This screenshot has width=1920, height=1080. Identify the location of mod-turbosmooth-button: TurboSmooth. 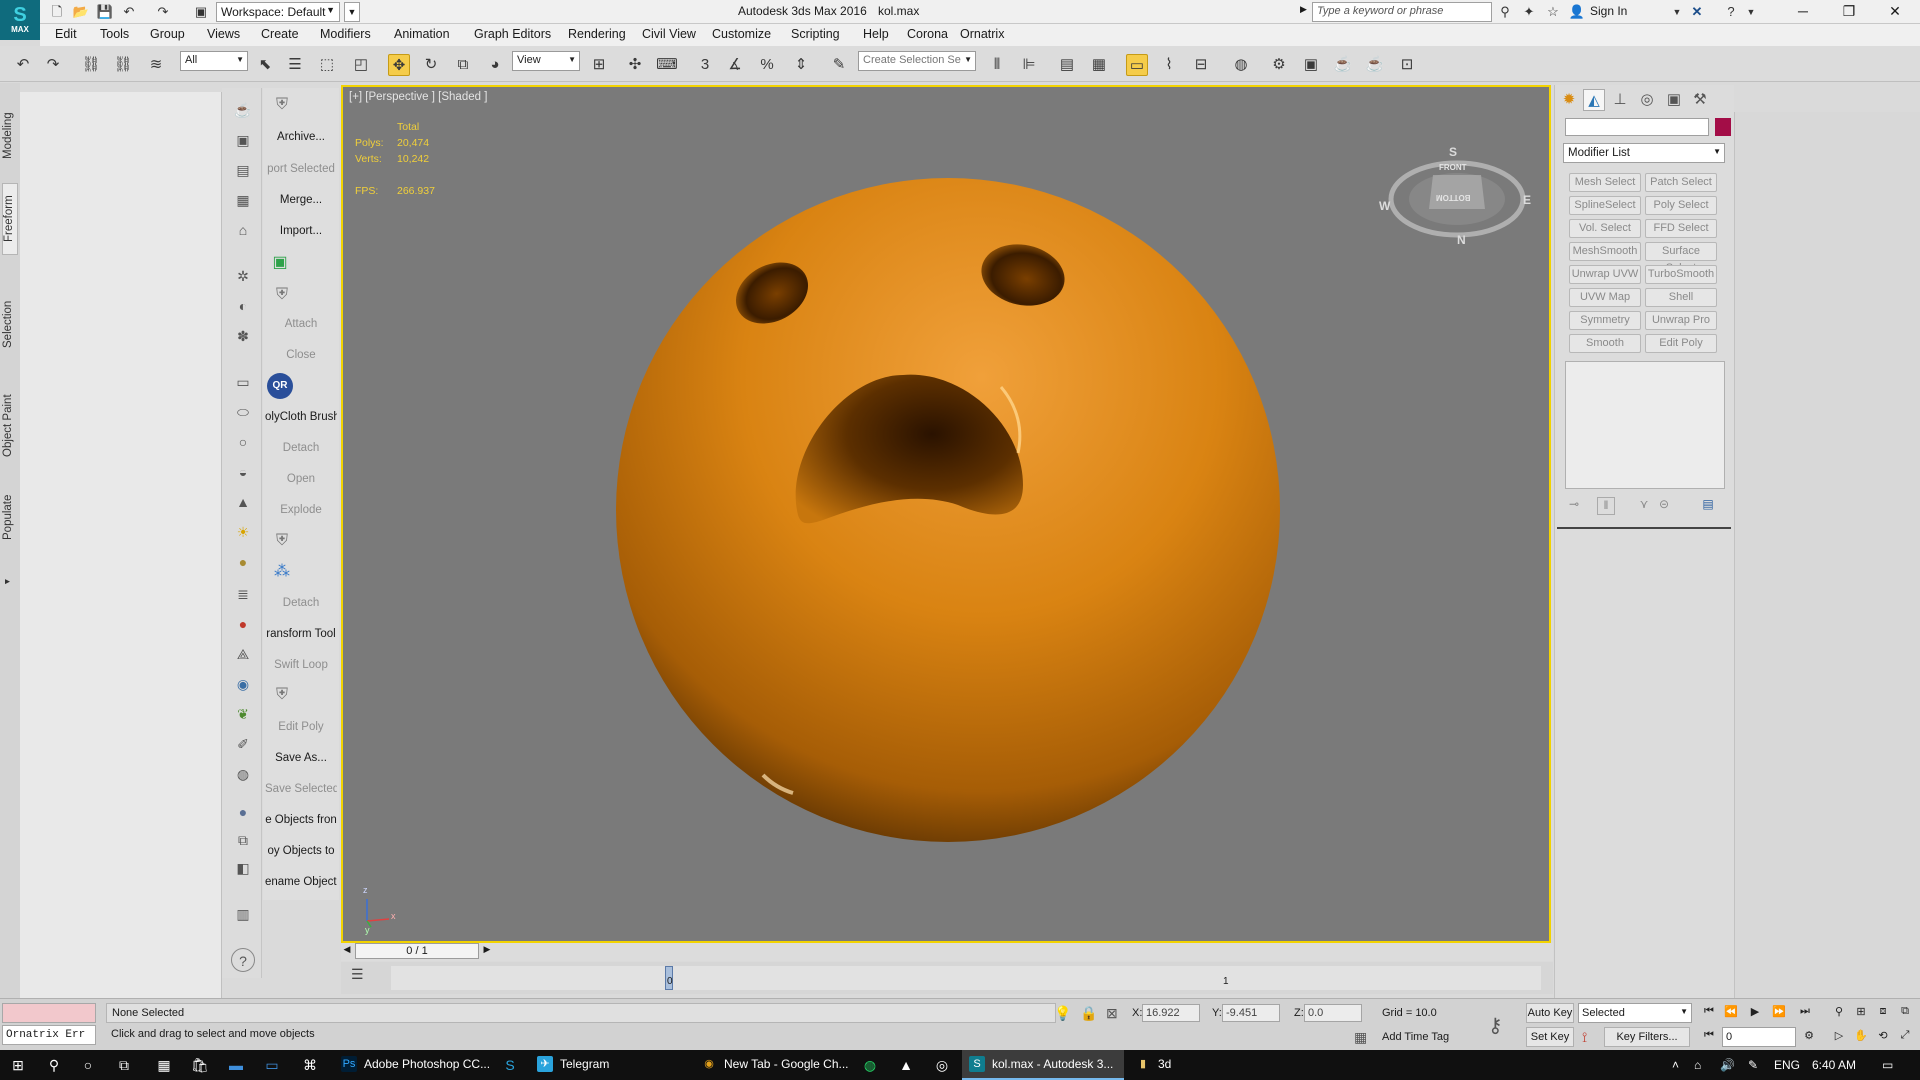
(1681, 274).